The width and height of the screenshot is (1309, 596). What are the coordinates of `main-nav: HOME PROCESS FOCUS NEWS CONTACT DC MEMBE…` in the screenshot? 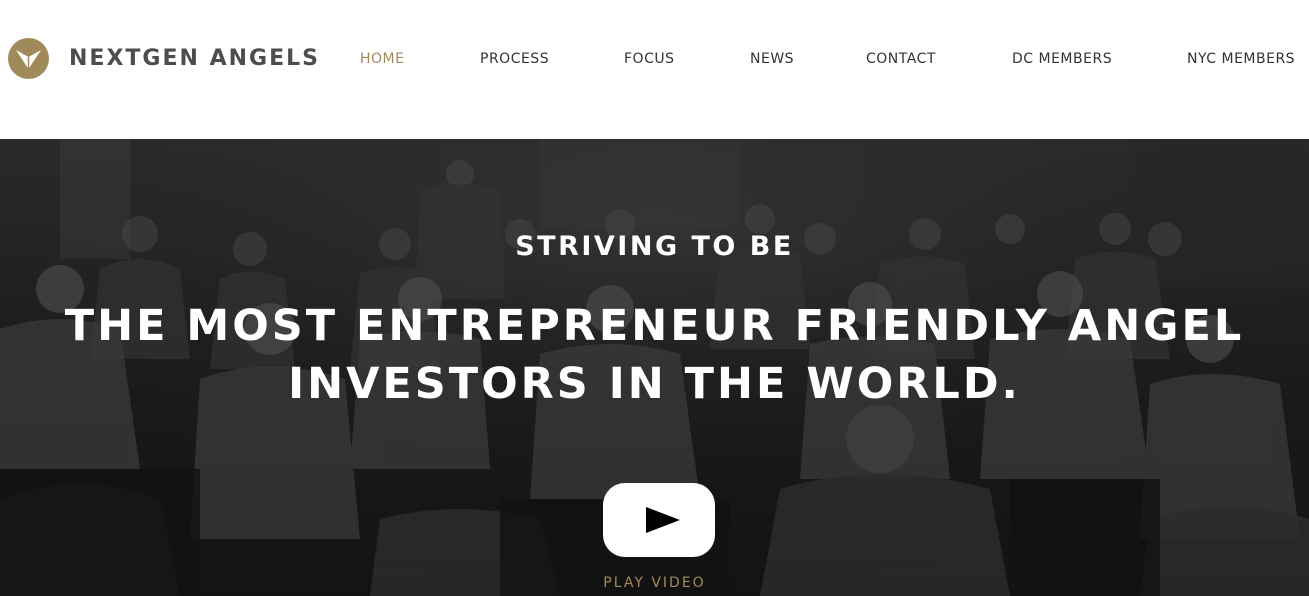 It's located at (654, 59).